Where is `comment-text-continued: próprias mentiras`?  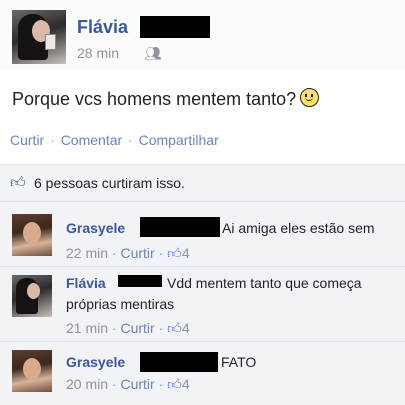
comment-text-continued: próprias mentiras is located at coordinates (120, 304).